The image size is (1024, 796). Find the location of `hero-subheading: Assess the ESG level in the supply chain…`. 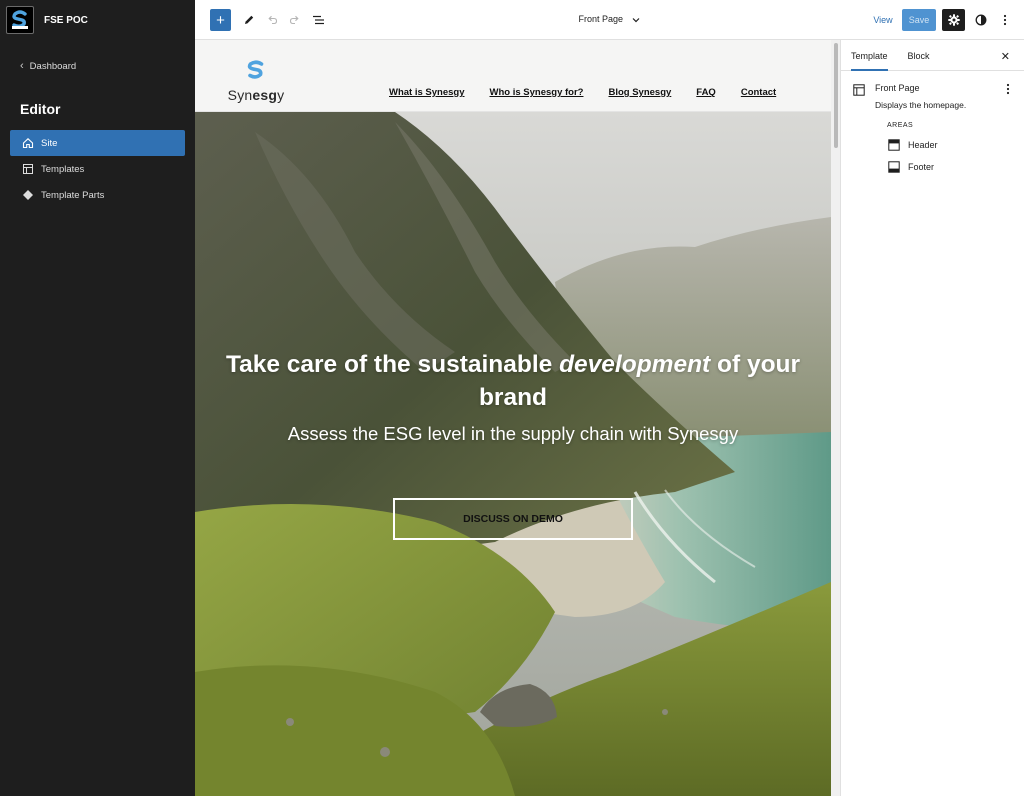

hero-subheading: Assess the ESG level in the supply chain… is located at coordinates (513, 434).